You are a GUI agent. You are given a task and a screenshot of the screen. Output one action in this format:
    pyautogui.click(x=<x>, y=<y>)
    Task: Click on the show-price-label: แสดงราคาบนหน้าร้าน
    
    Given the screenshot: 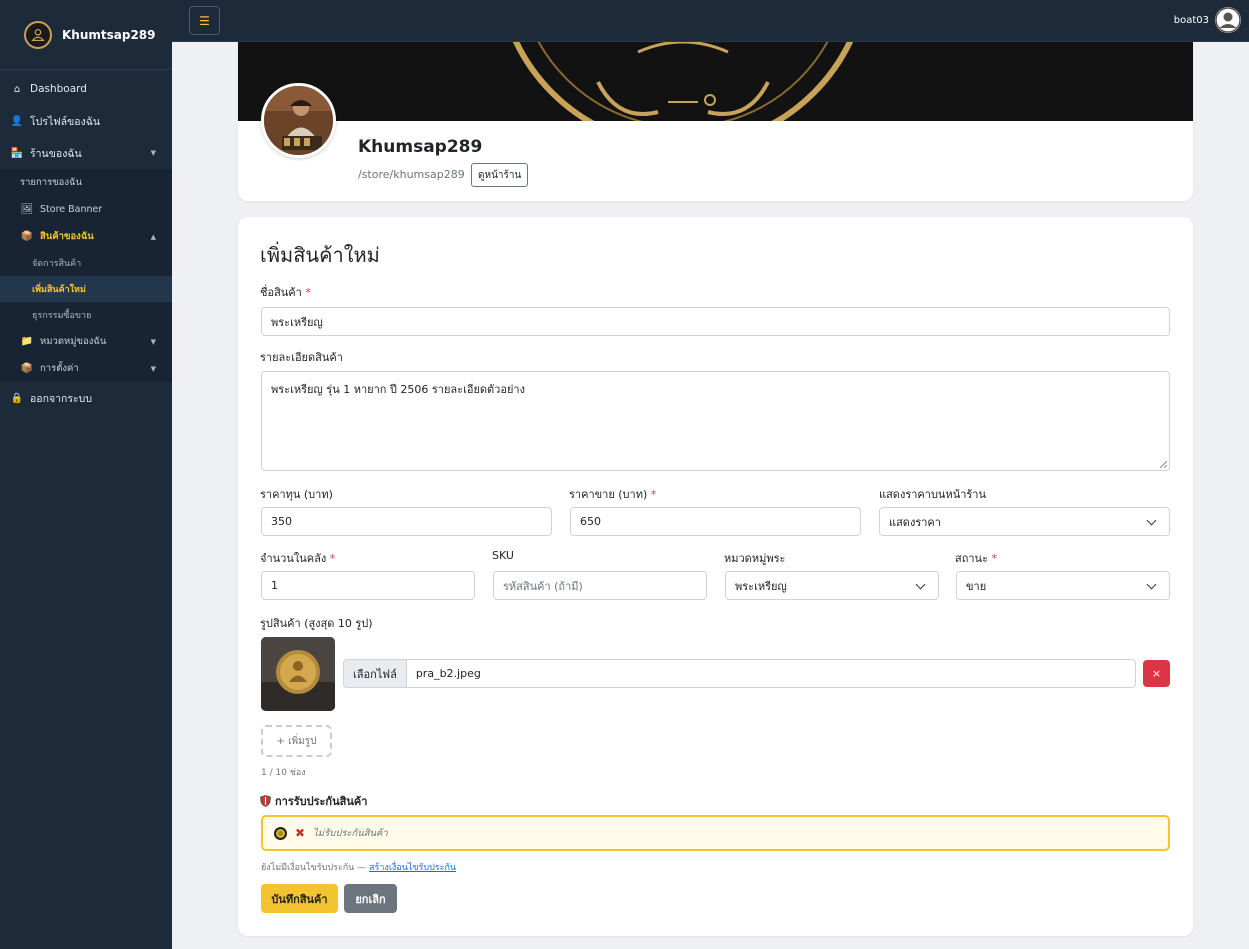 What is the action you would take?
    pyautogui.click(x=932, y=494)
    